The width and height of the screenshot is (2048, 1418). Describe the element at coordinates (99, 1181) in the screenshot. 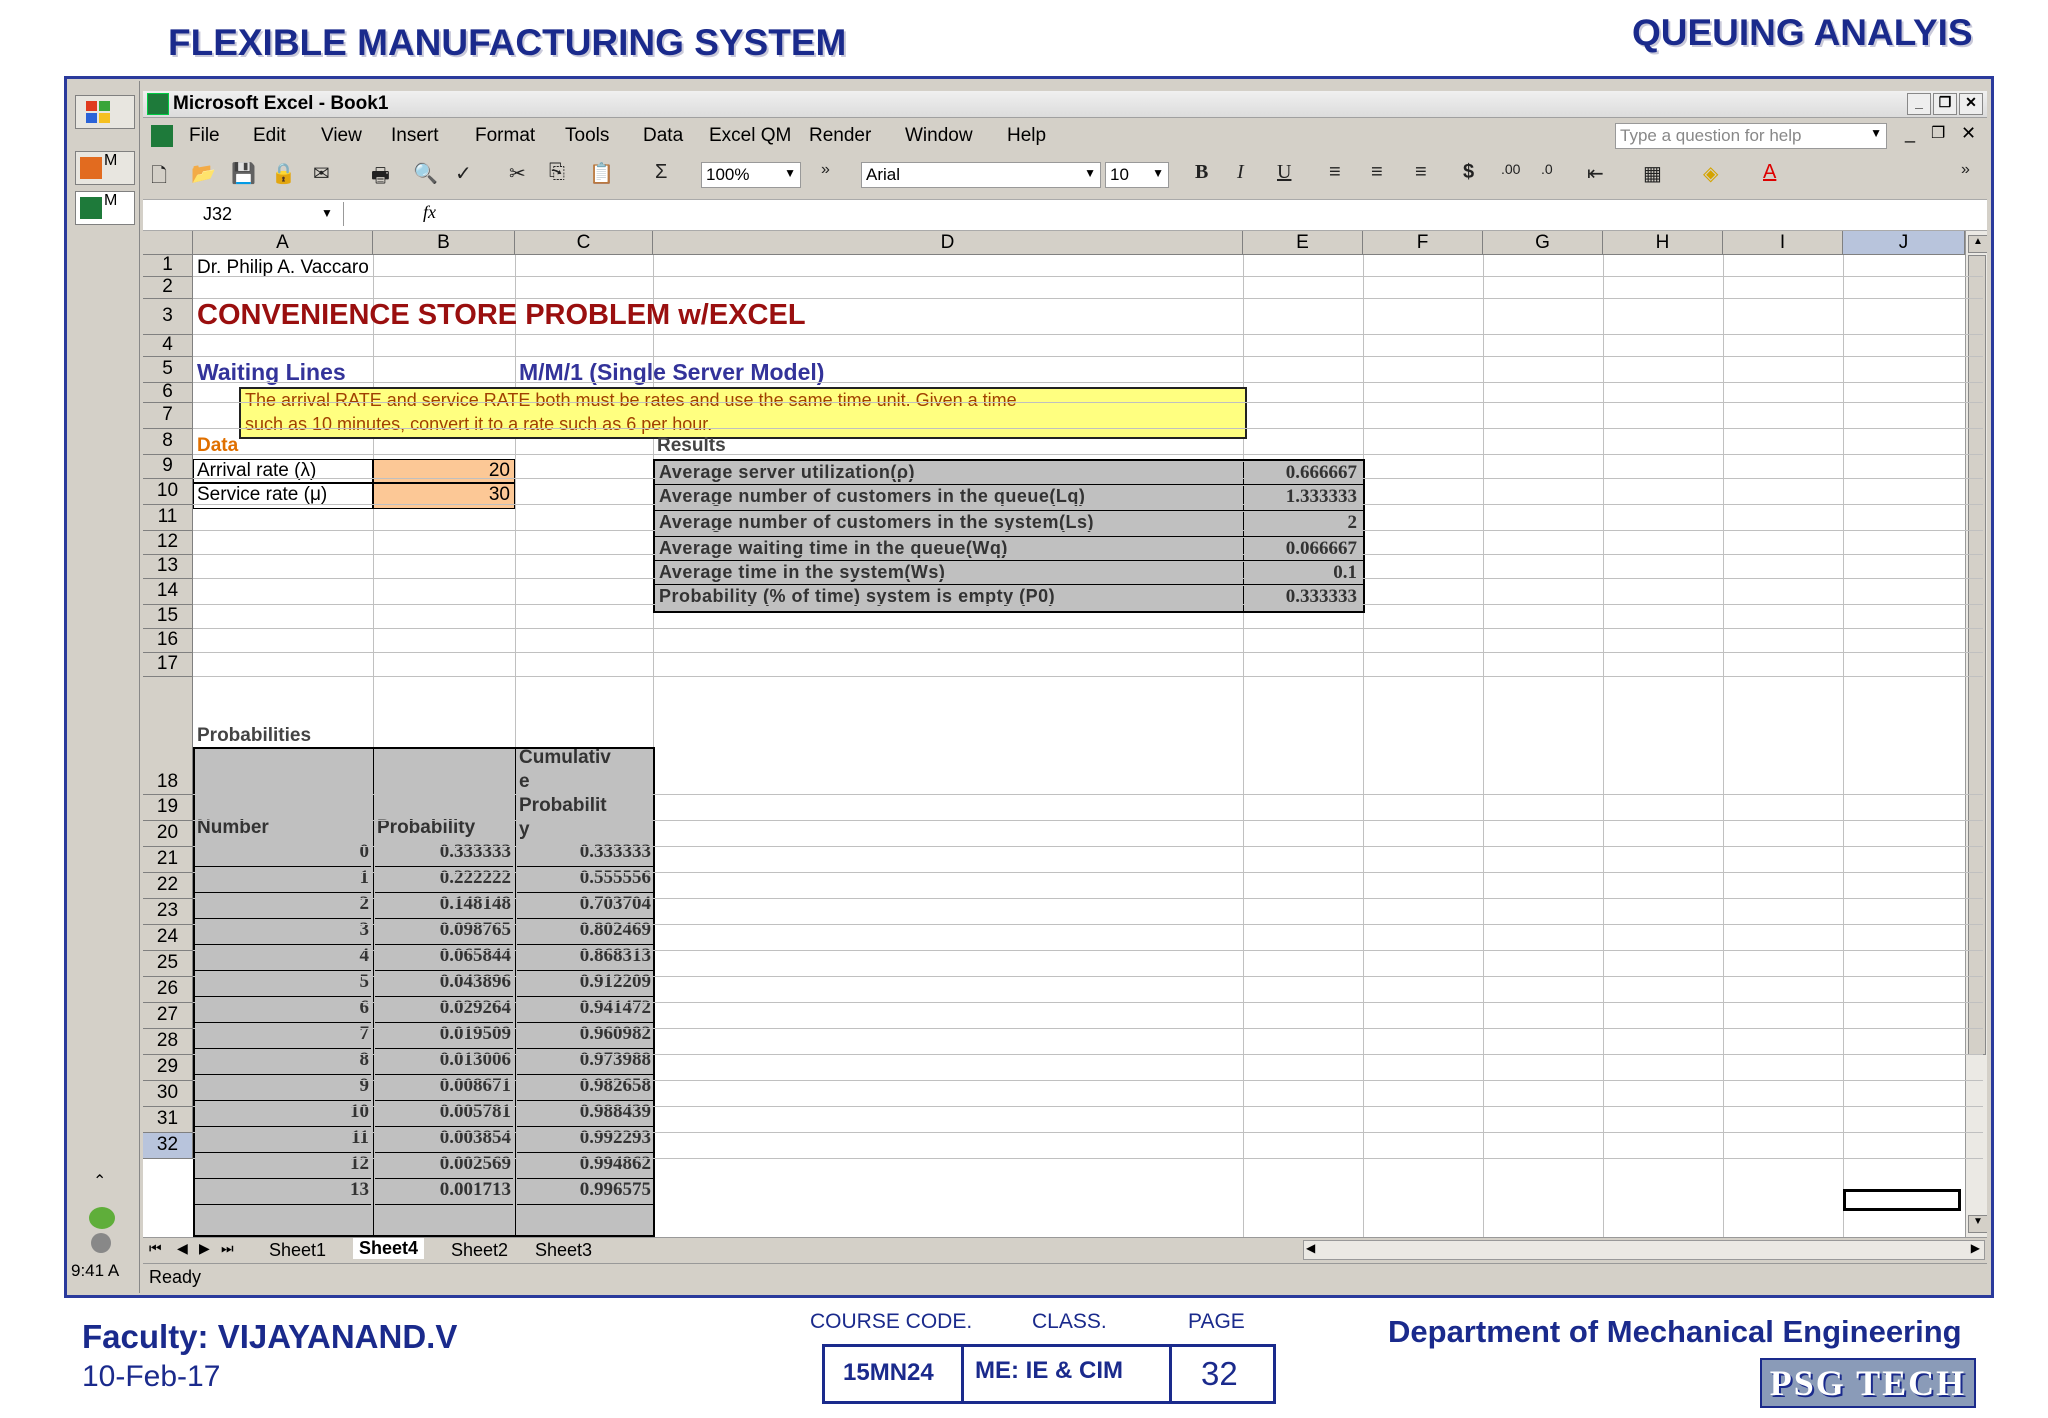

I see `tray-expand-icon: ⌃` at that location.